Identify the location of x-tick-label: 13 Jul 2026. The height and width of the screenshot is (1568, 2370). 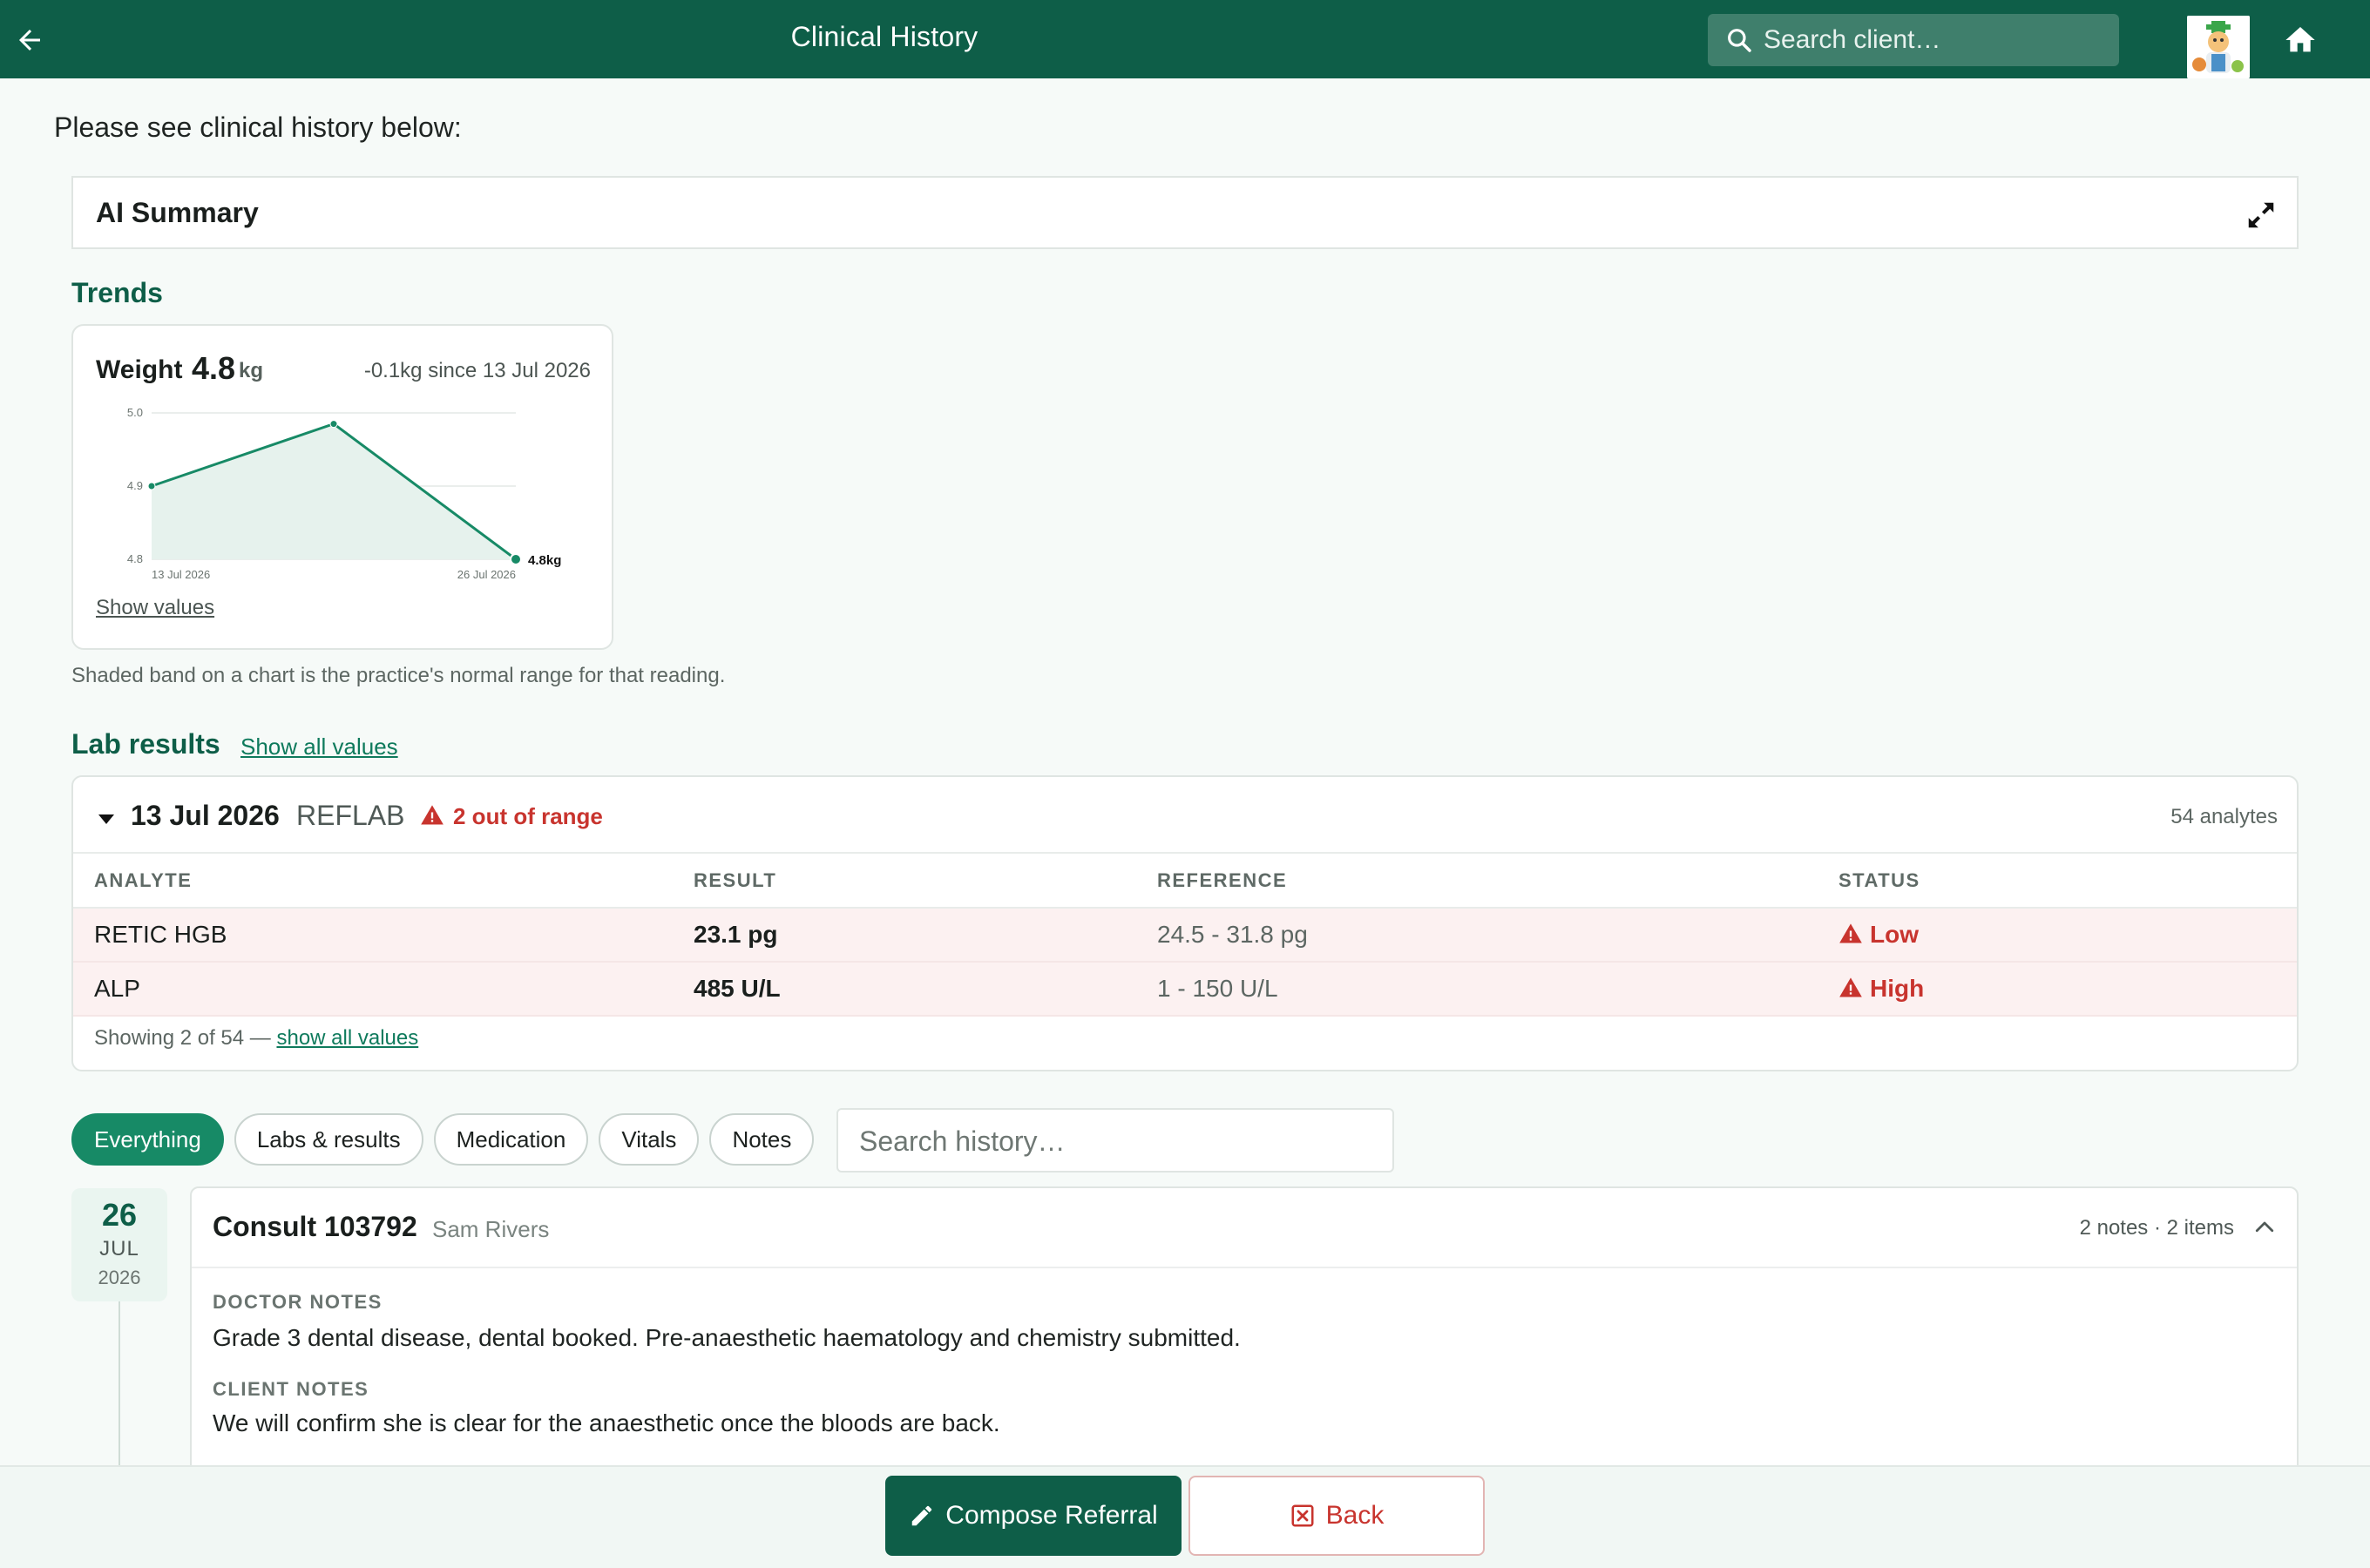
(181, 574).